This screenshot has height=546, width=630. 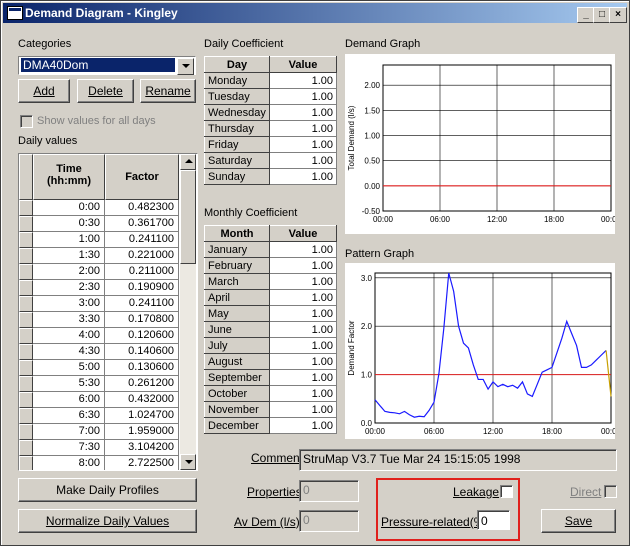 What do you see at coordinates (329, 521) in the screenshot?
I see `av-dem-field: 0` at bounding box center [329, 521].